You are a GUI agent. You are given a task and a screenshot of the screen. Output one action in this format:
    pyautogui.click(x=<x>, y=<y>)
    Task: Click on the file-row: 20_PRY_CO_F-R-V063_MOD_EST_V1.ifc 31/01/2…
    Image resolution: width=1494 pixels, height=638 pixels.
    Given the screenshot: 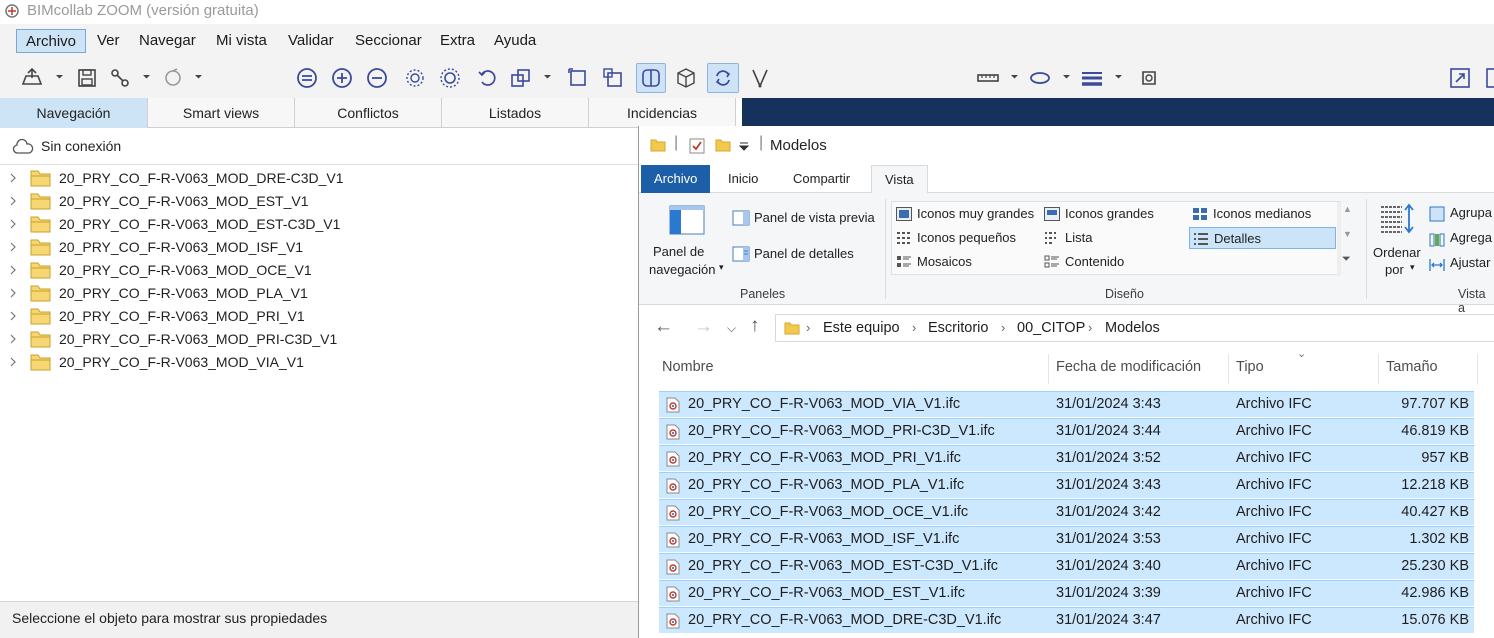 What is the action you would take?
    pyautogui.click(x=1066, y=593)
    